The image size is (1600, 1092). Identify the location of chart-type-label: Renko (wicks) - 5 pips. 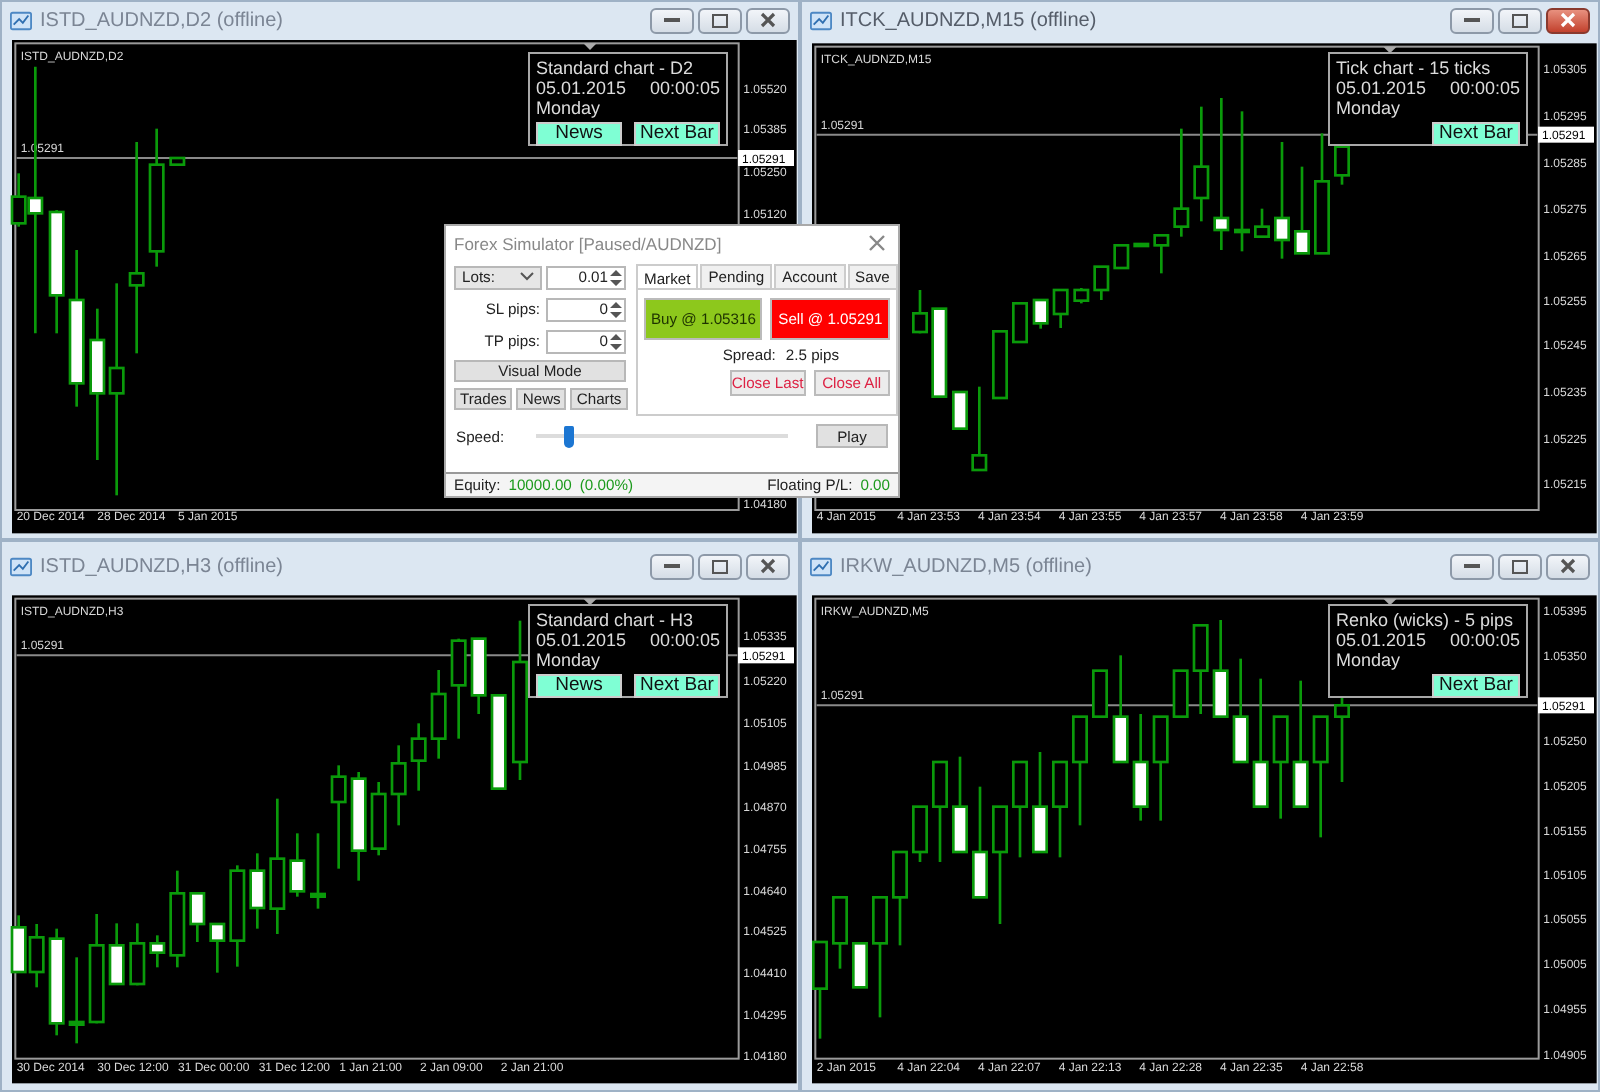
(1426, 620).